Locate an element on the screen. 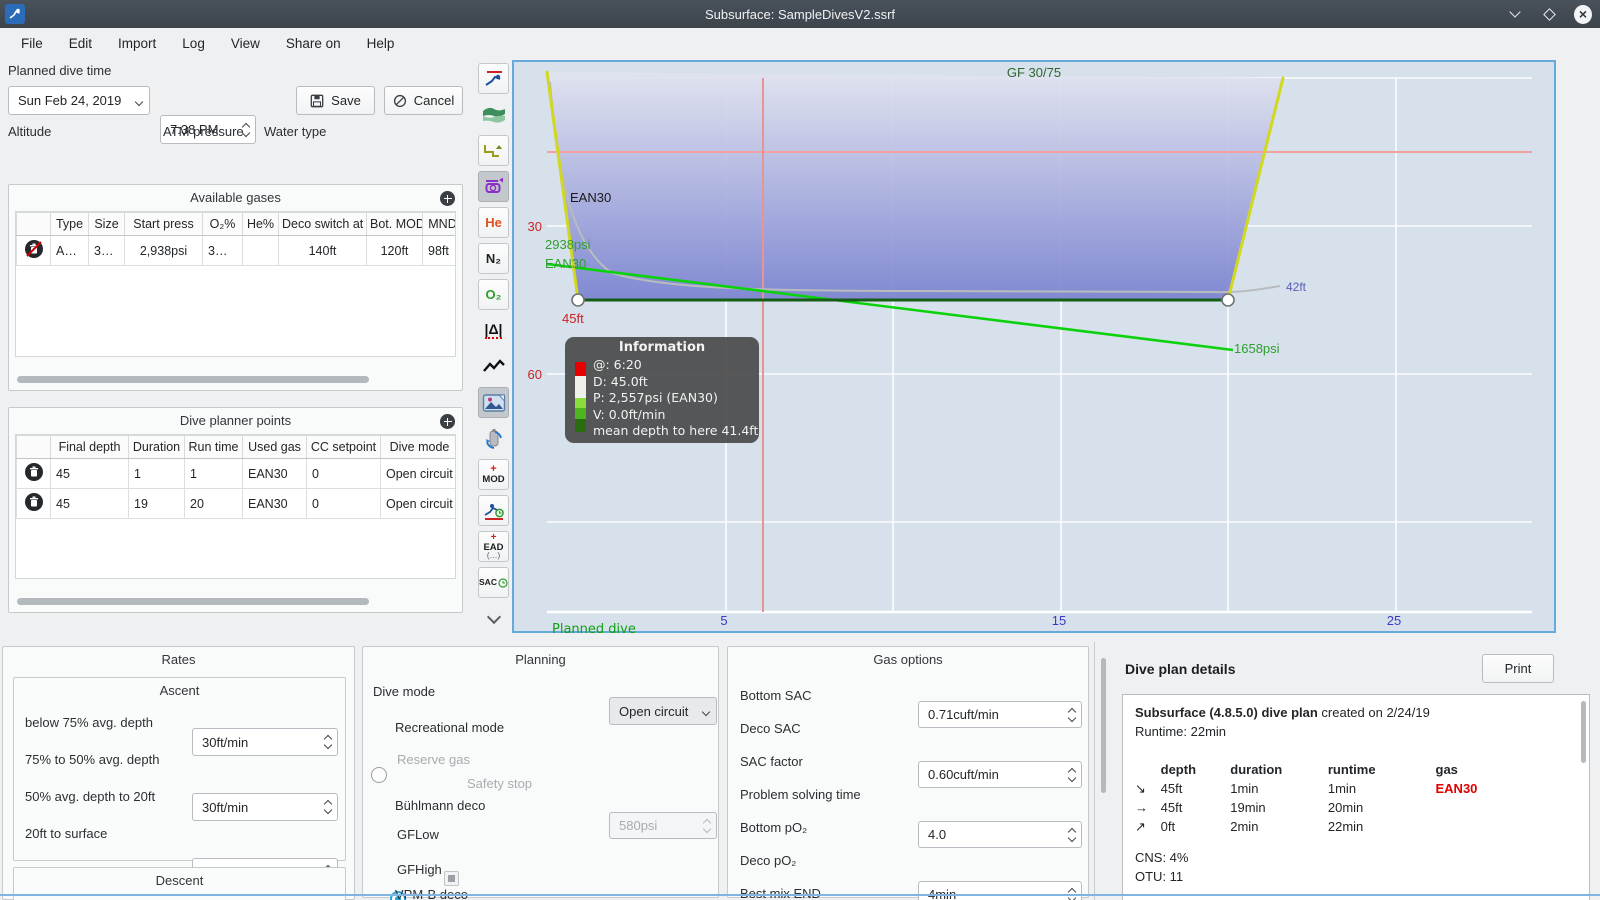 This screenshot has height=900, width=1600. delete-gas-forbidden-icon is located at coordinates (34, 249).